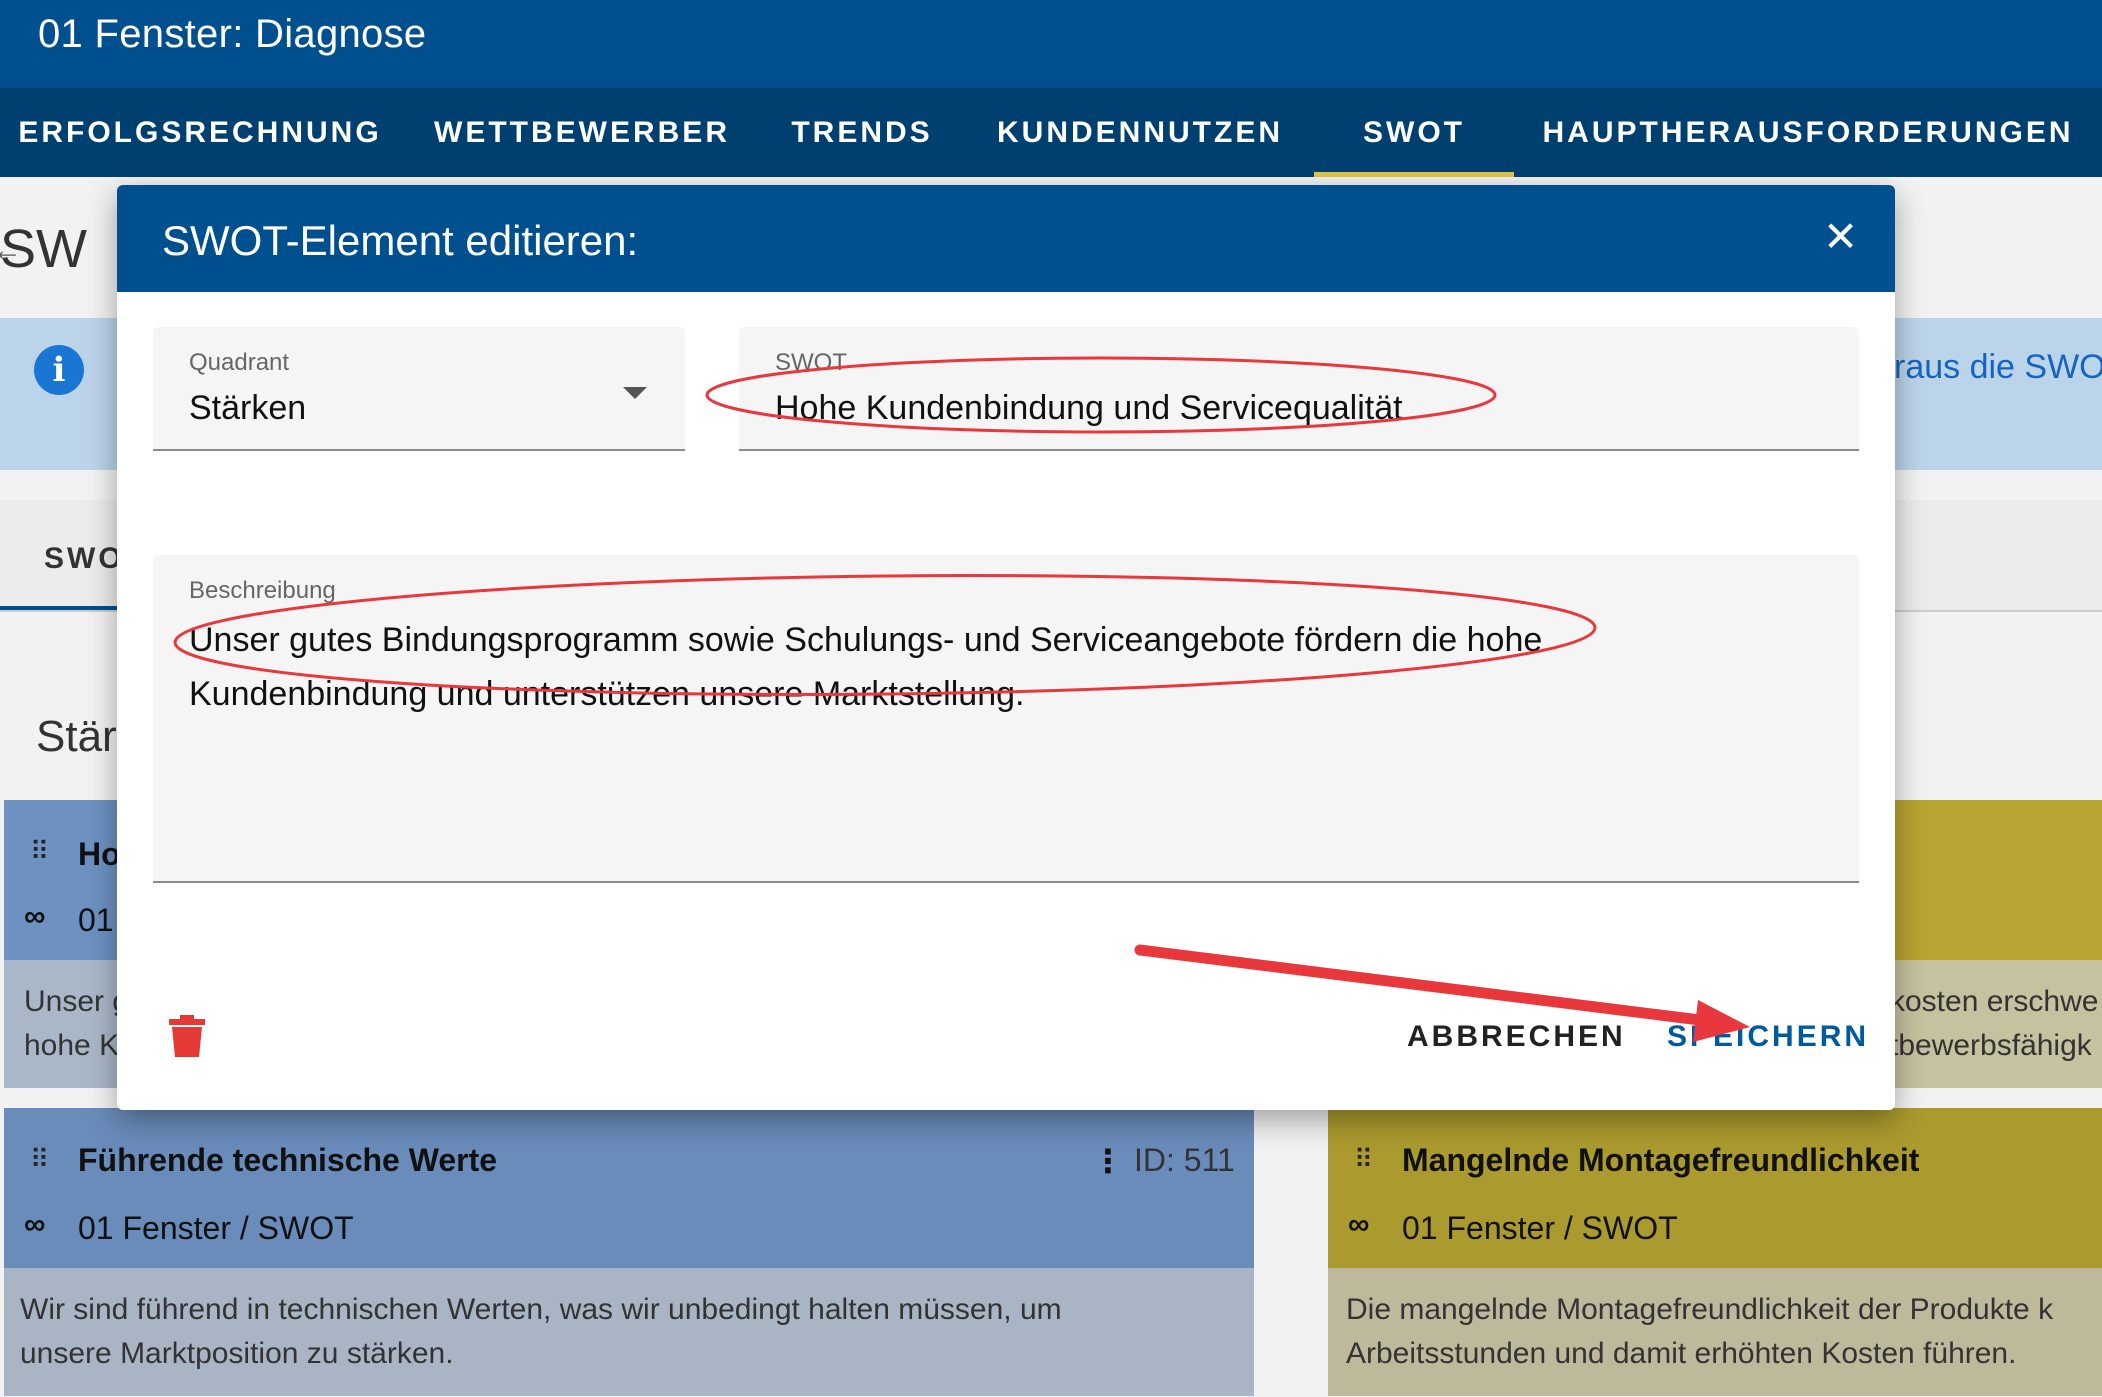 The image size is (2102, 1397). Describe the element at coordinates (187, 1036) in the screenshot. I see `trash-icon` at that location.